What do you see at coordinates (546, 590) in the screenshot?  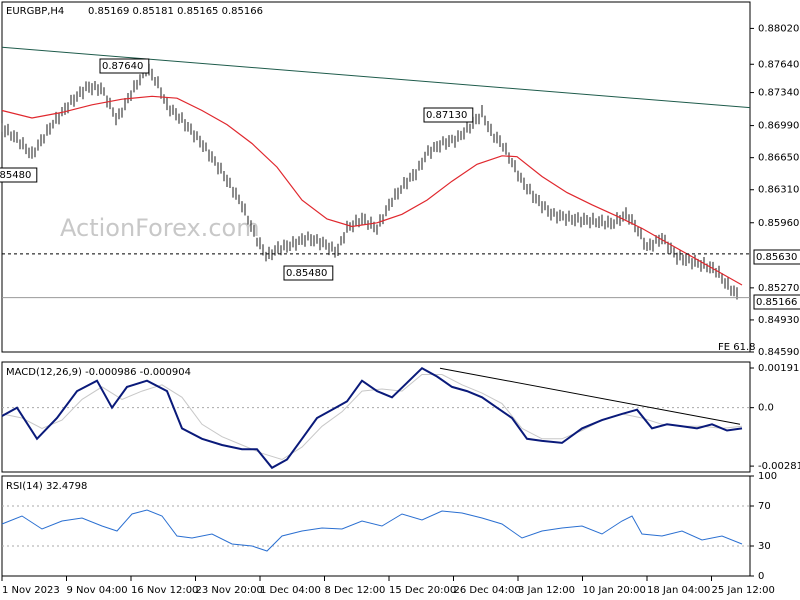 I see `x-tick-label: 3 Jan 12:00` at bounding box center [546, 590].